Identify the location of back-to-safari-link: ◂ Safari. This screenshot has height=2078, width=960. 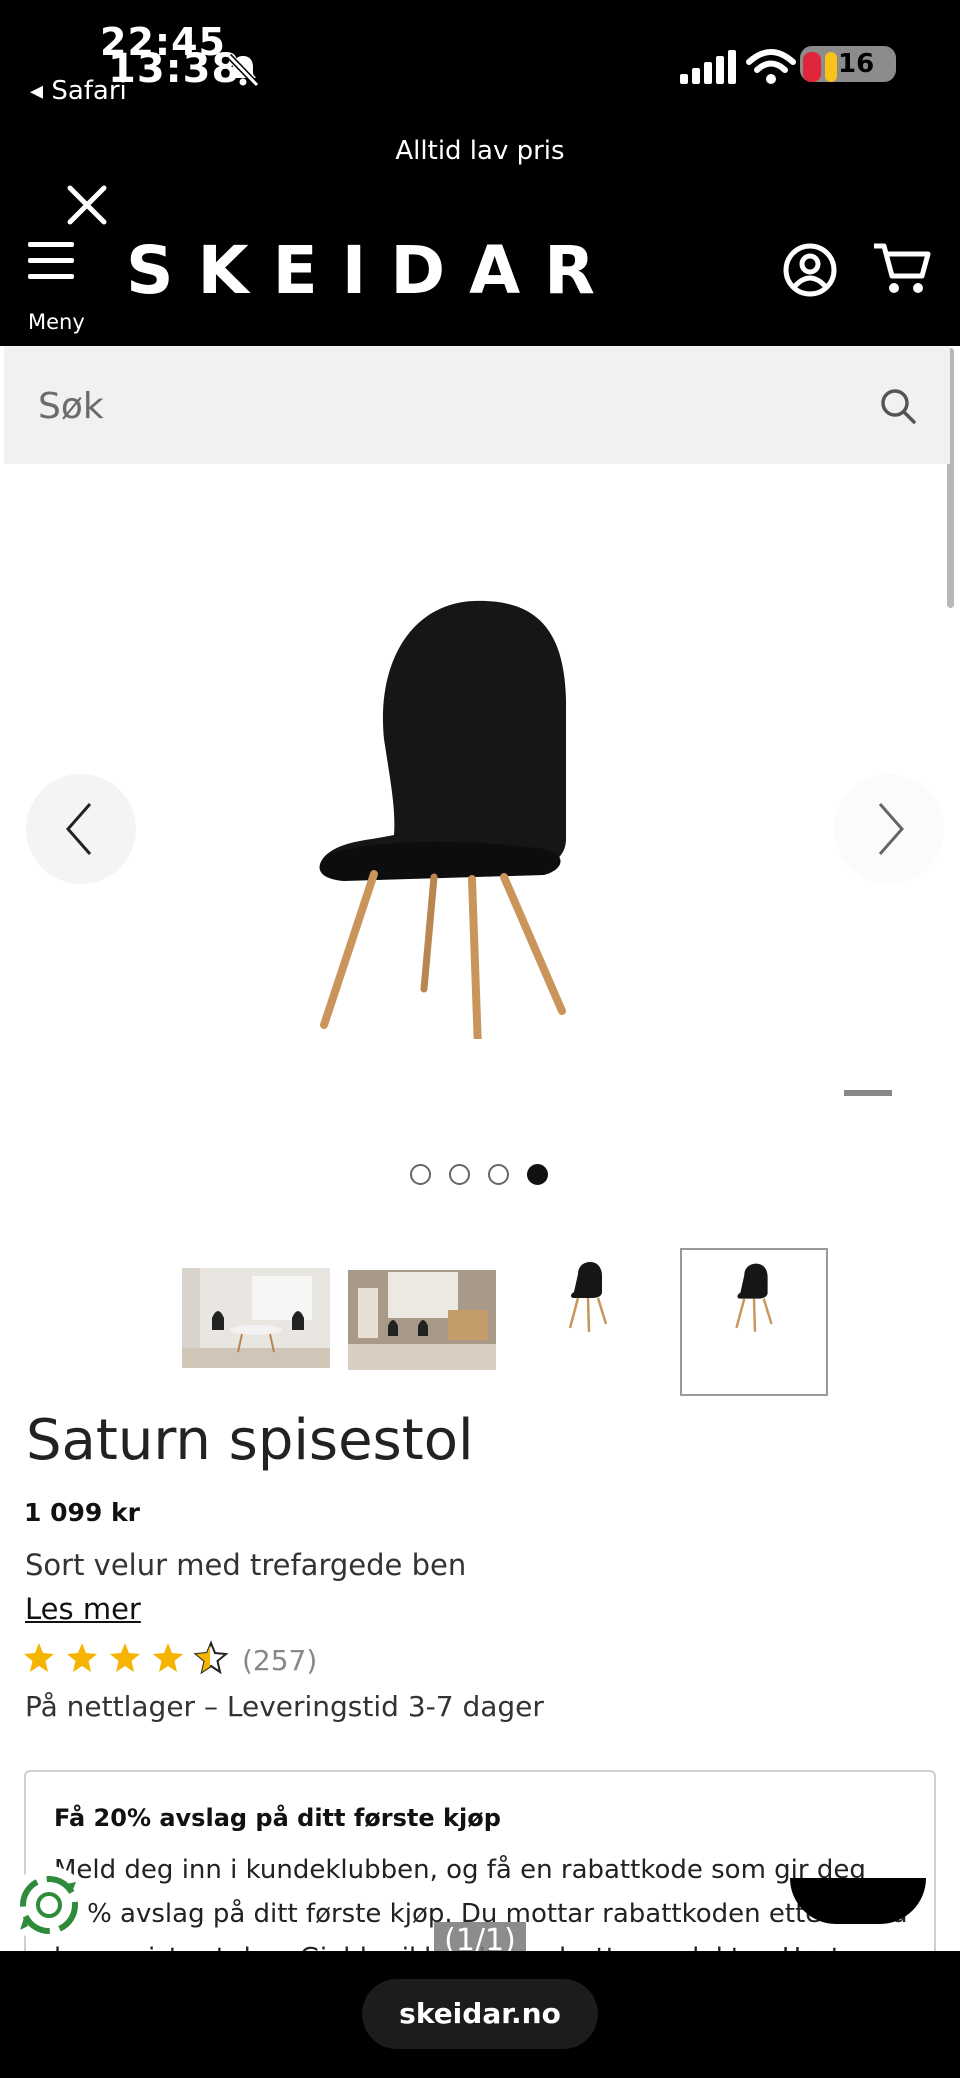
(78, 91).